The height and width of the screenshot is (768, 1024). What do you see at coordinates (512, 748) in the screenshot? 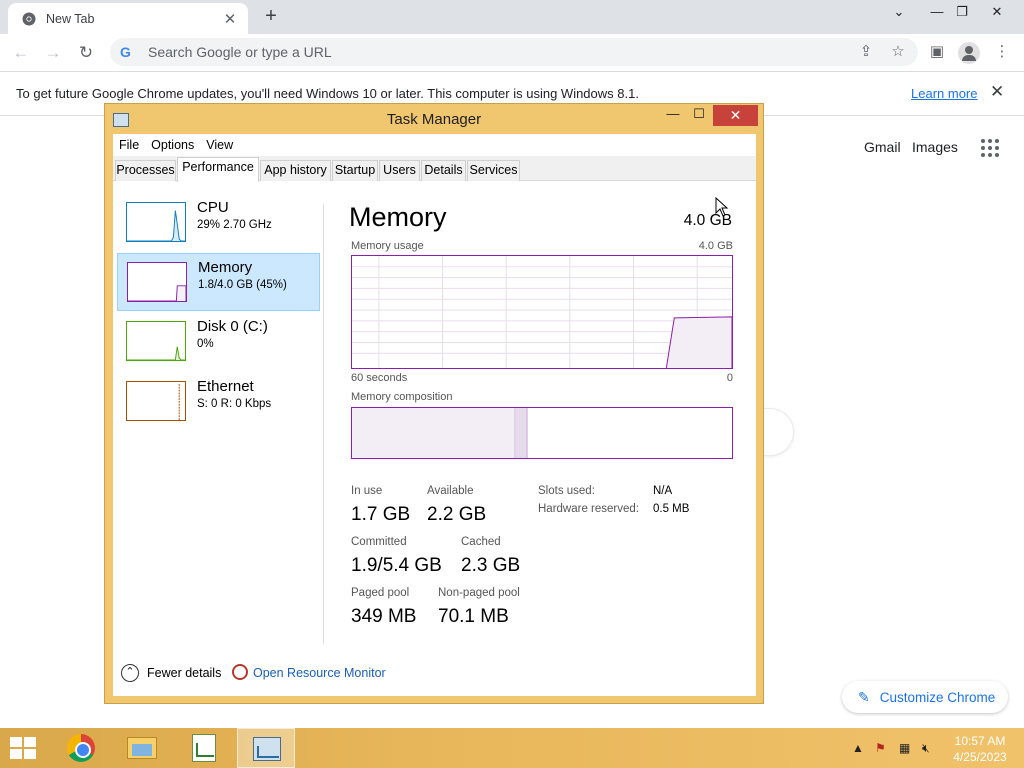
I see `windows-taskbar: ▲ ⚑ ▦ 🔇︎ 10:57 AM 4/25/2023` at bounding box center [512, 748].